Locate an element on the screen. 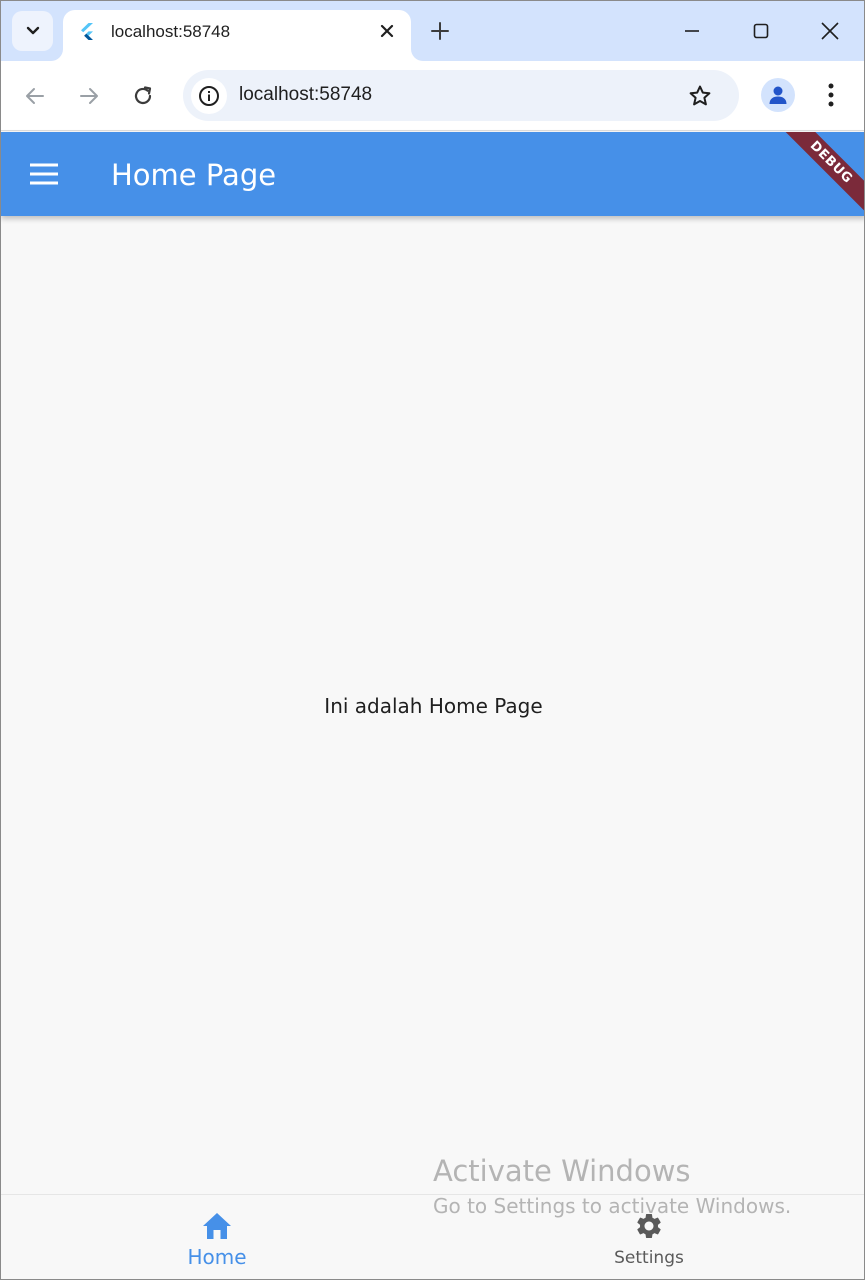  drawer-menu-button is located at coordinates (44, 174).